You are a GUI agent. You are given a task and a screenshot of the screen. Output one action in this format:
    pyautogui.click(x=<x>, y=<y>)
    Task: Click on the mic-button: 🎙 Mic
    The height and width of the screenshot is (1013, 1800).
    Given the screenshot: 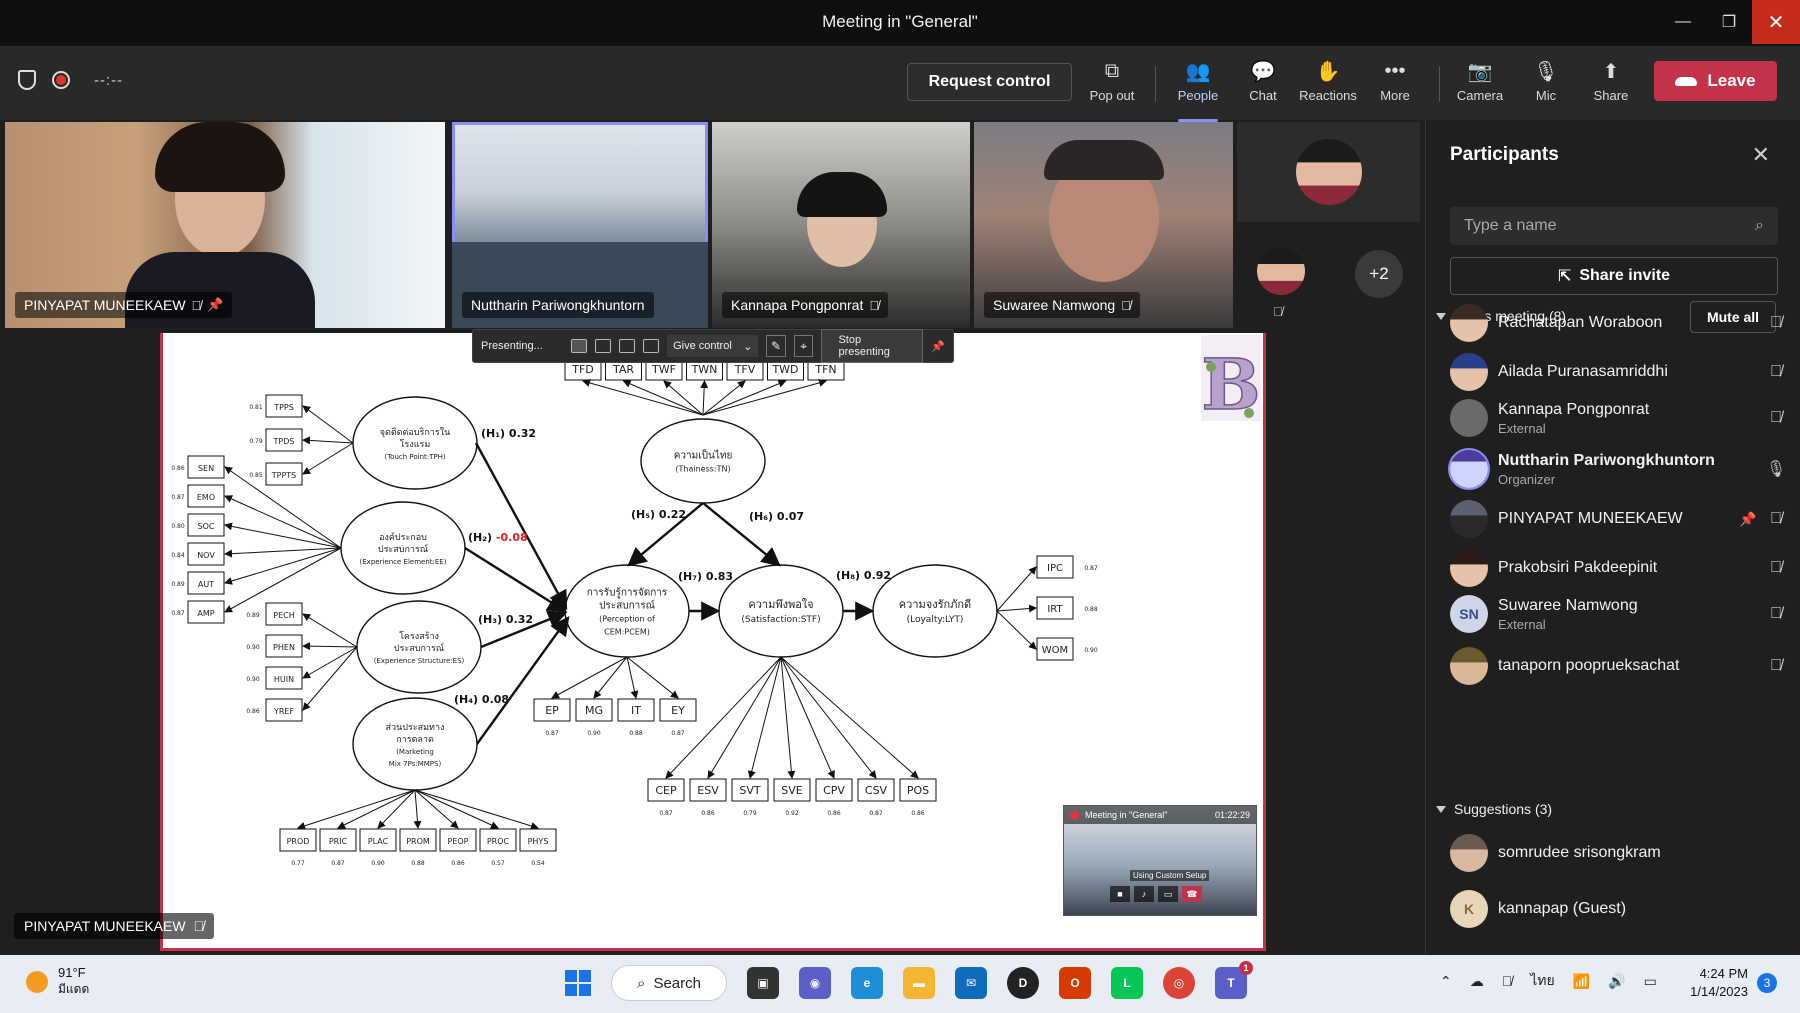 What is the action you would take?
    pyautogui.click(x=1546, y=84)
    